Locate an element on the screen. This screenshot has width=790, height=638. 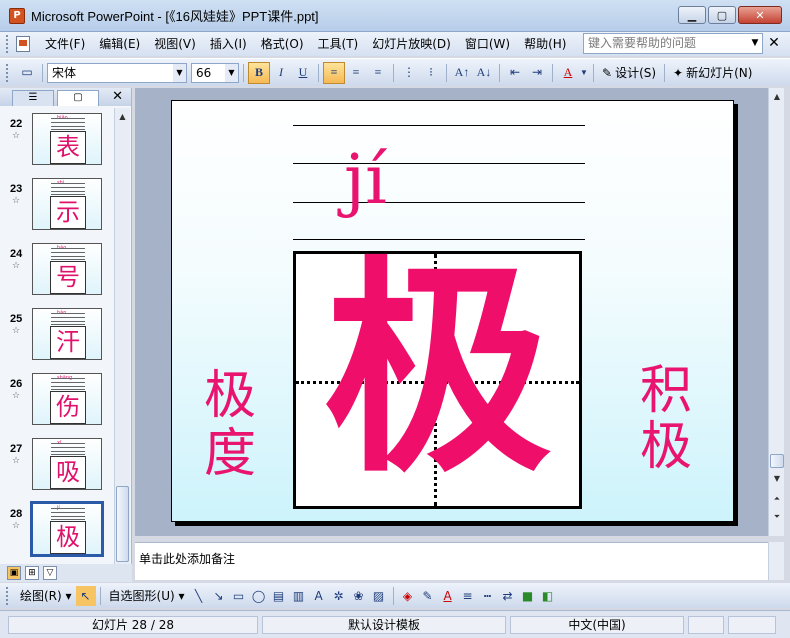
clipart-icon: ❀ is located at coordinates (359, 596).